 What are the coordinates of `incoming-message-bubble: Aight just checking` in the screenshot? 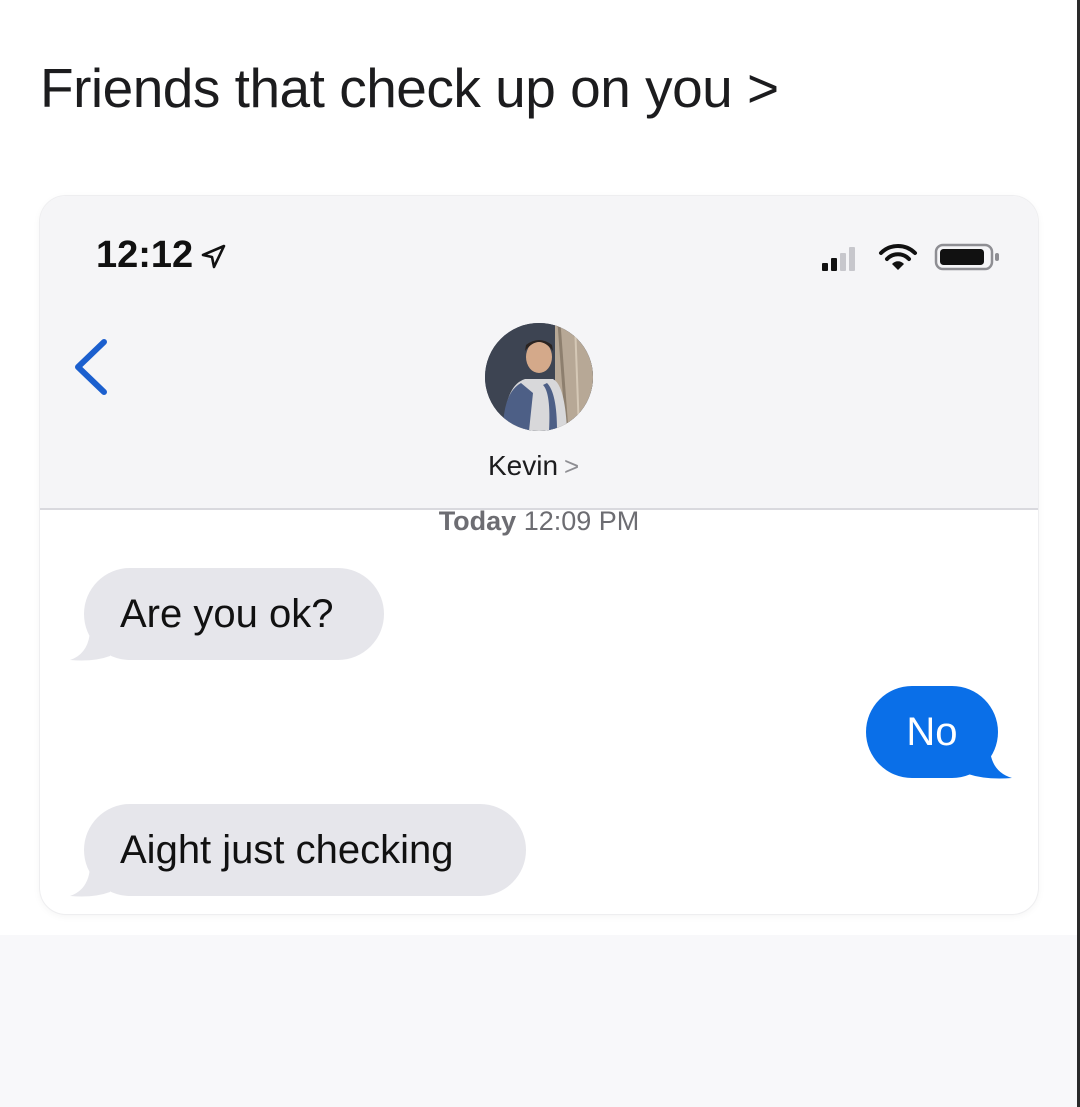 It's located at (305, 850).